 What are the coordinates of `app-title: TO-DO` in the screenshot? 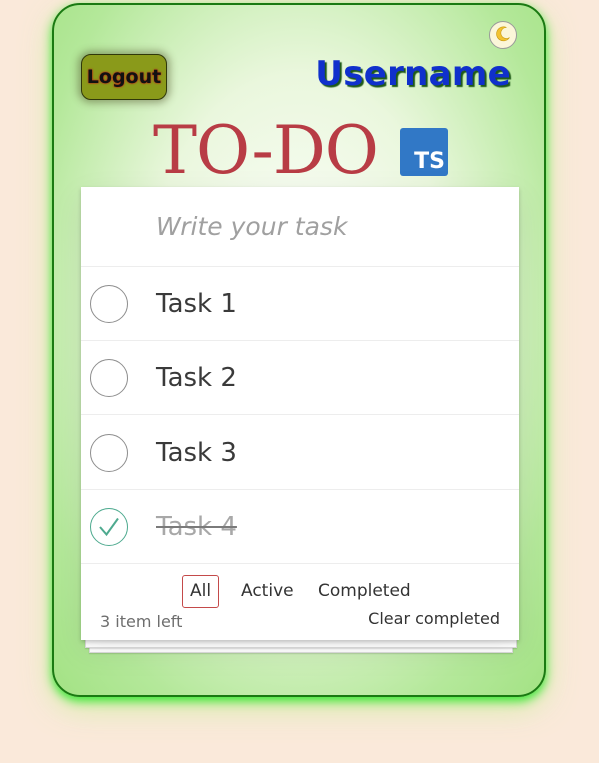 It's located at (266, 150).